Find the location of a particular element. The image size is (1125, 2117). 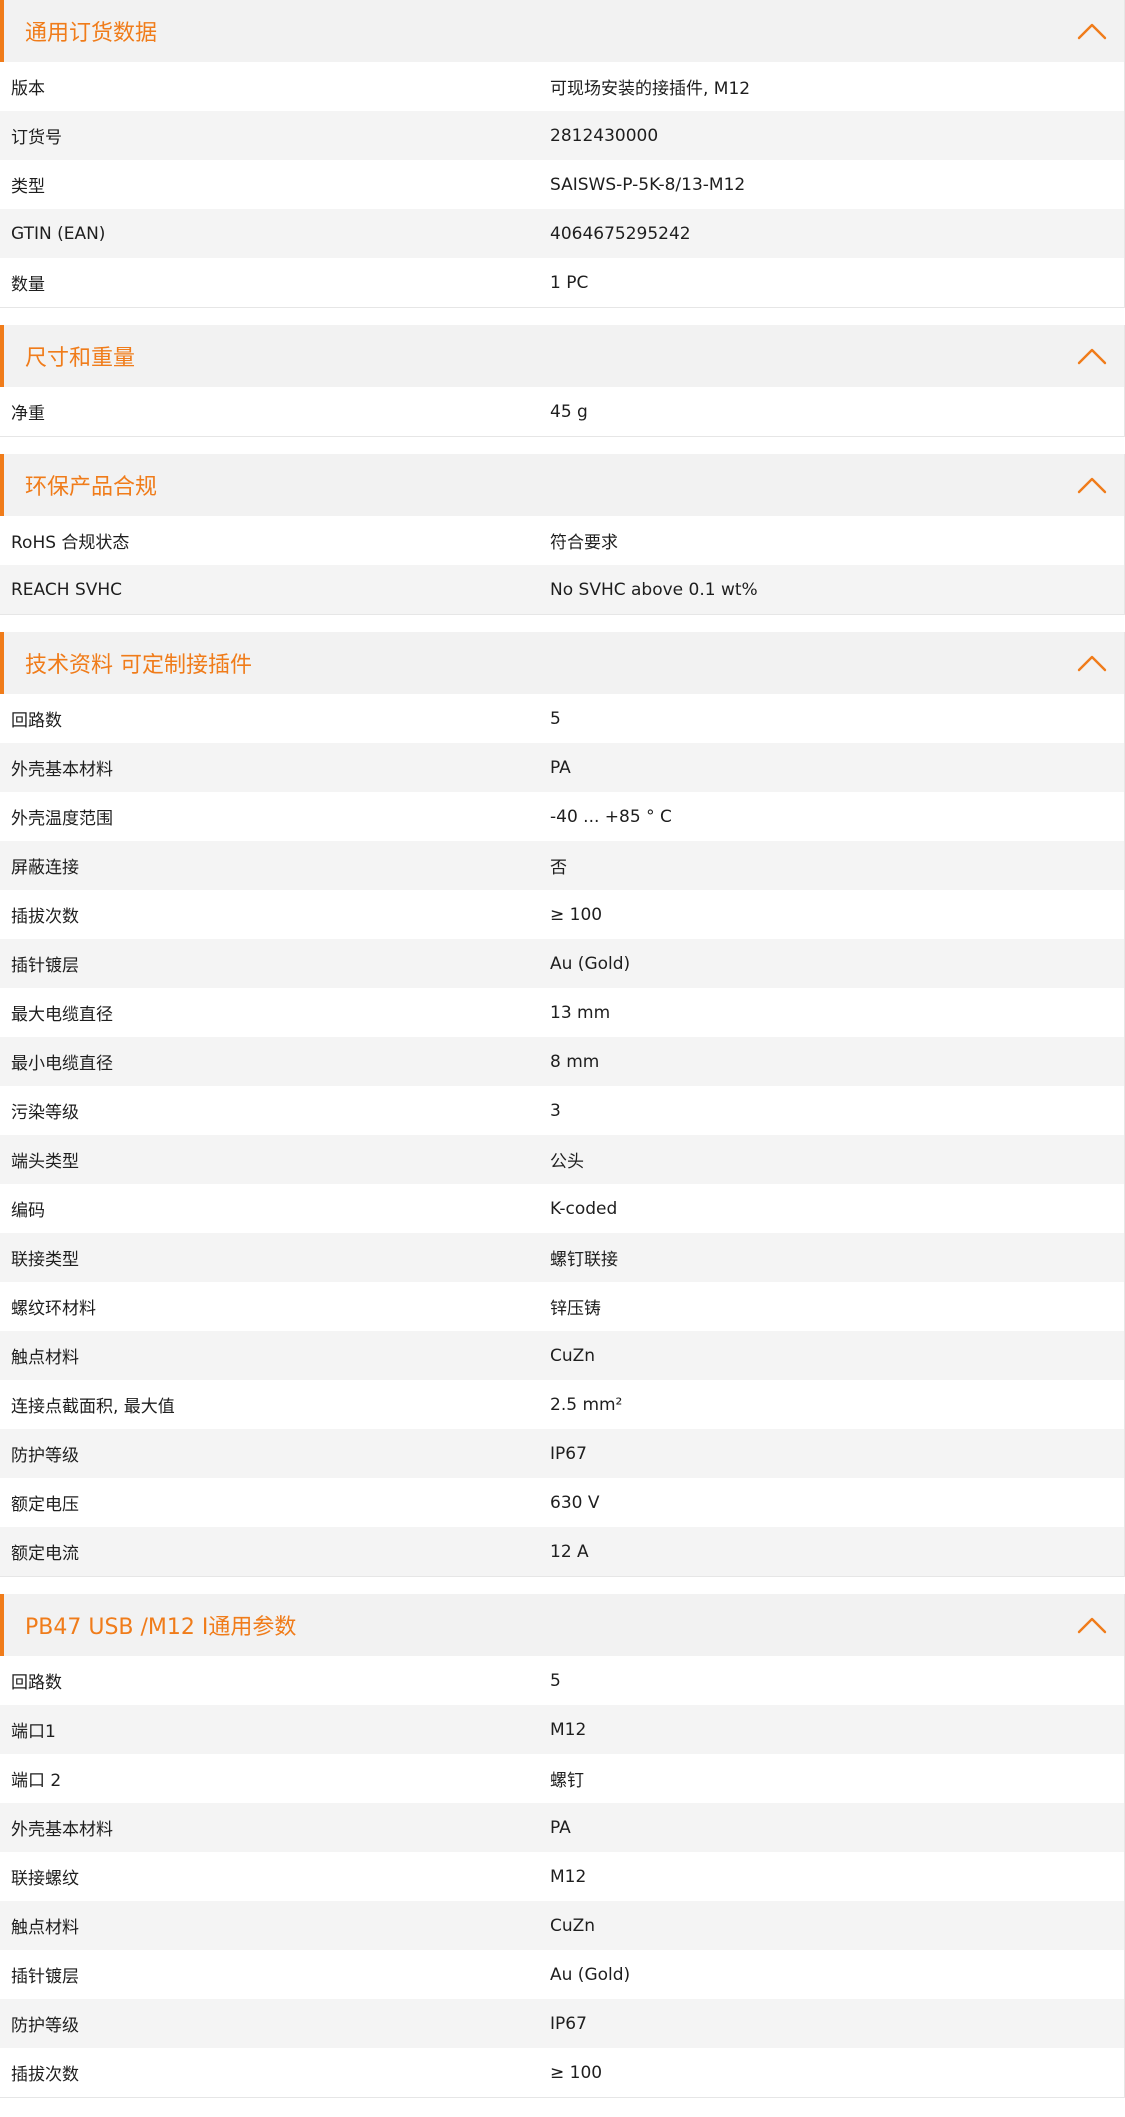

spec-row: 外壳基本材料 PA is located at coordinates (562, 1827).